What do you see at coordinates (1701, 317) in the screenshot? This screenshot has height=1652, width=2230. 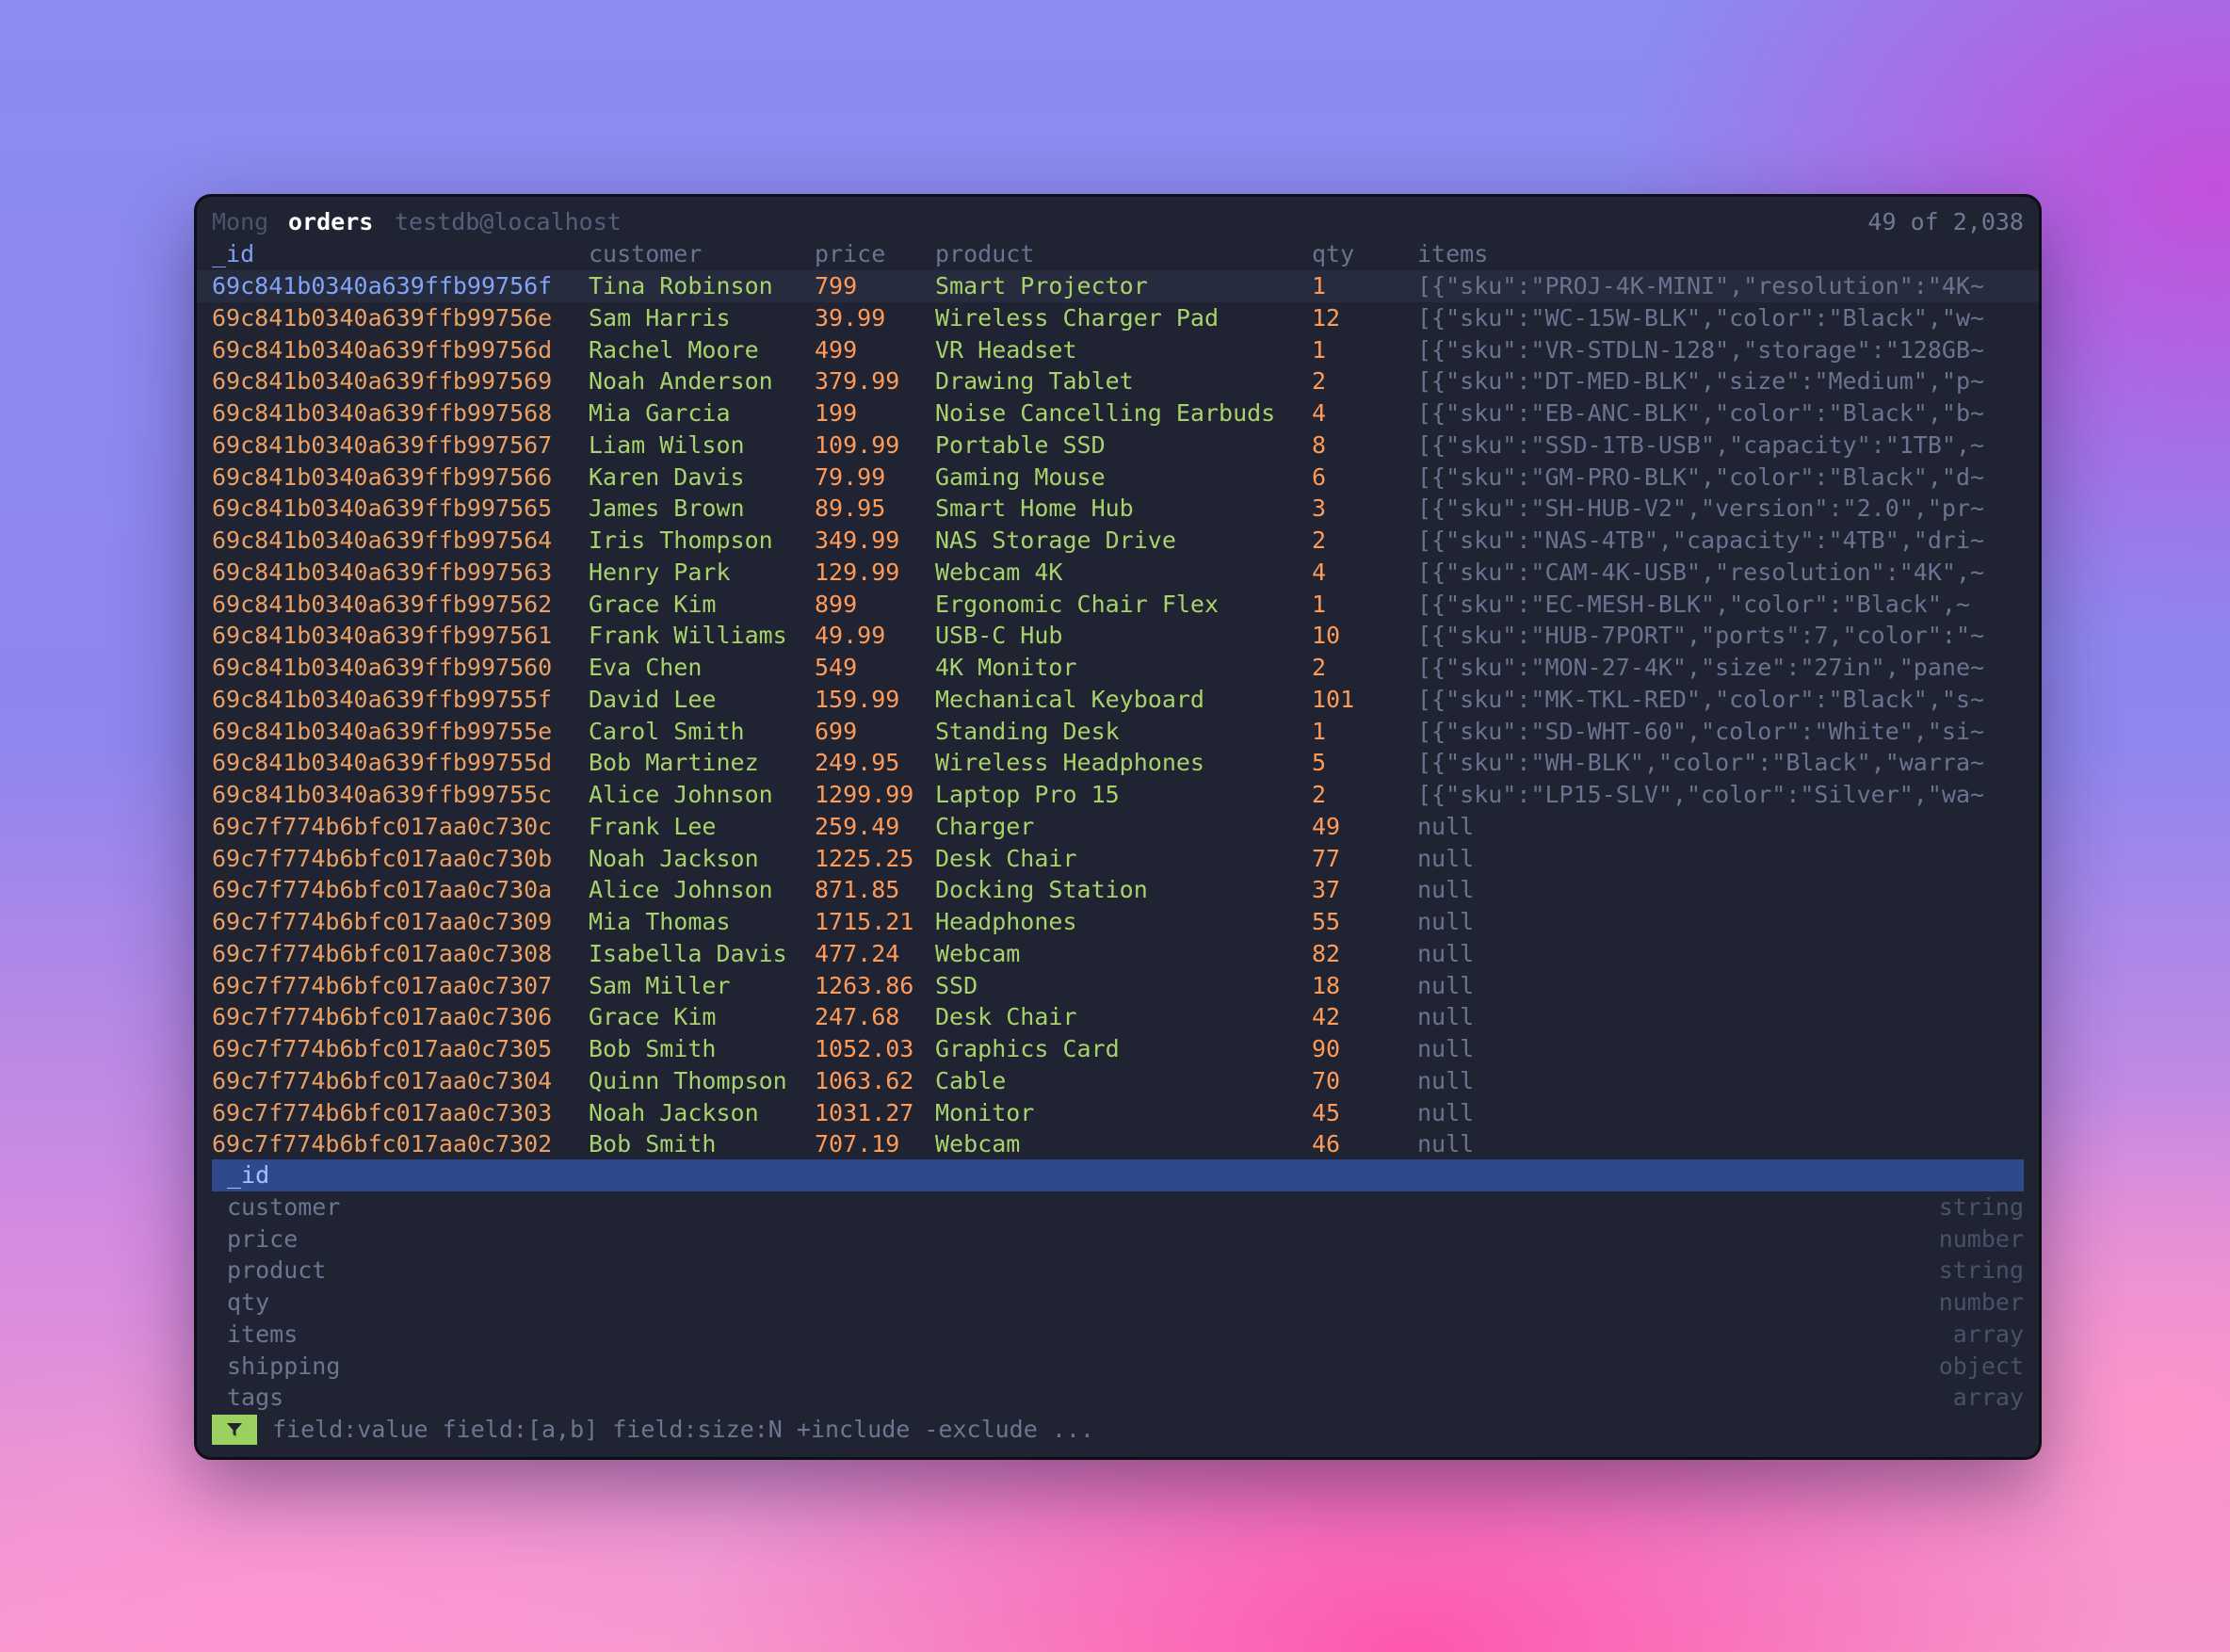 I see `cell-items: [{"sku":"WC-15W-BLK","color":"Black","w~` at bounding box center [1701, 317].